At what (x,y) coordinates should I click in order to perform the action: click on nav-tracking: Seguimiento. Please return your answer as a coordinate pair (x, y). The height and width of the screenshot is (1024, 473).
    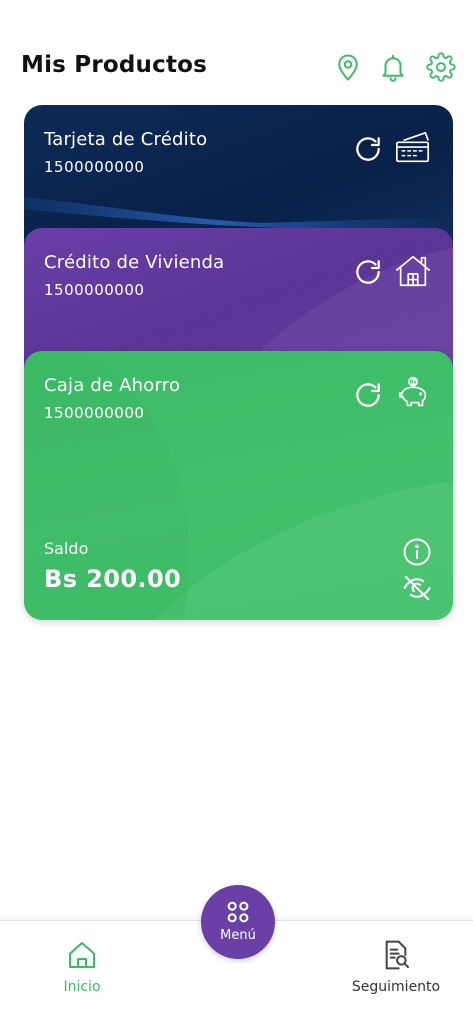
    Looking at the image, I should click on (396, 966).